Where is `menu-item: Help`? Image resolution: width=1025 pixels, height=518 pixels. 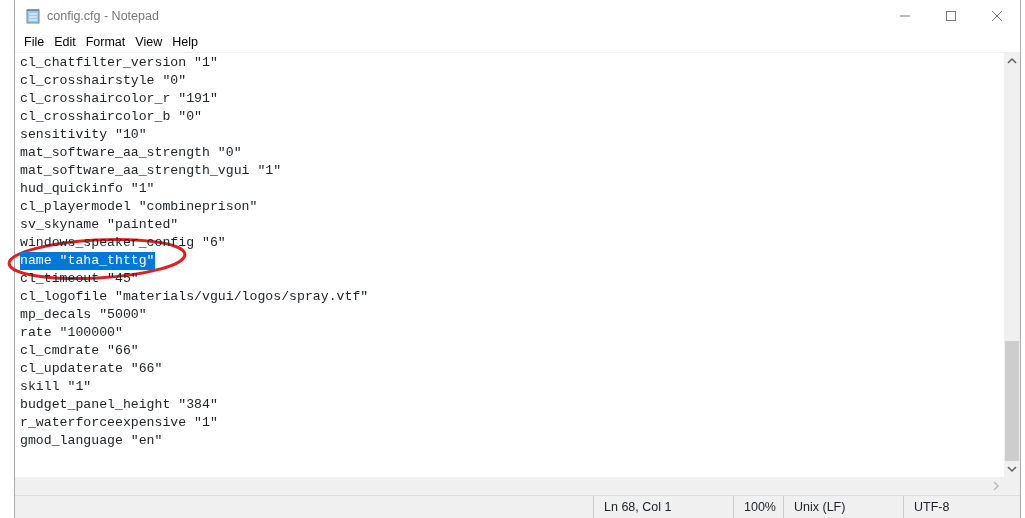 menu-item: Help is located at coordinates (185, 42).